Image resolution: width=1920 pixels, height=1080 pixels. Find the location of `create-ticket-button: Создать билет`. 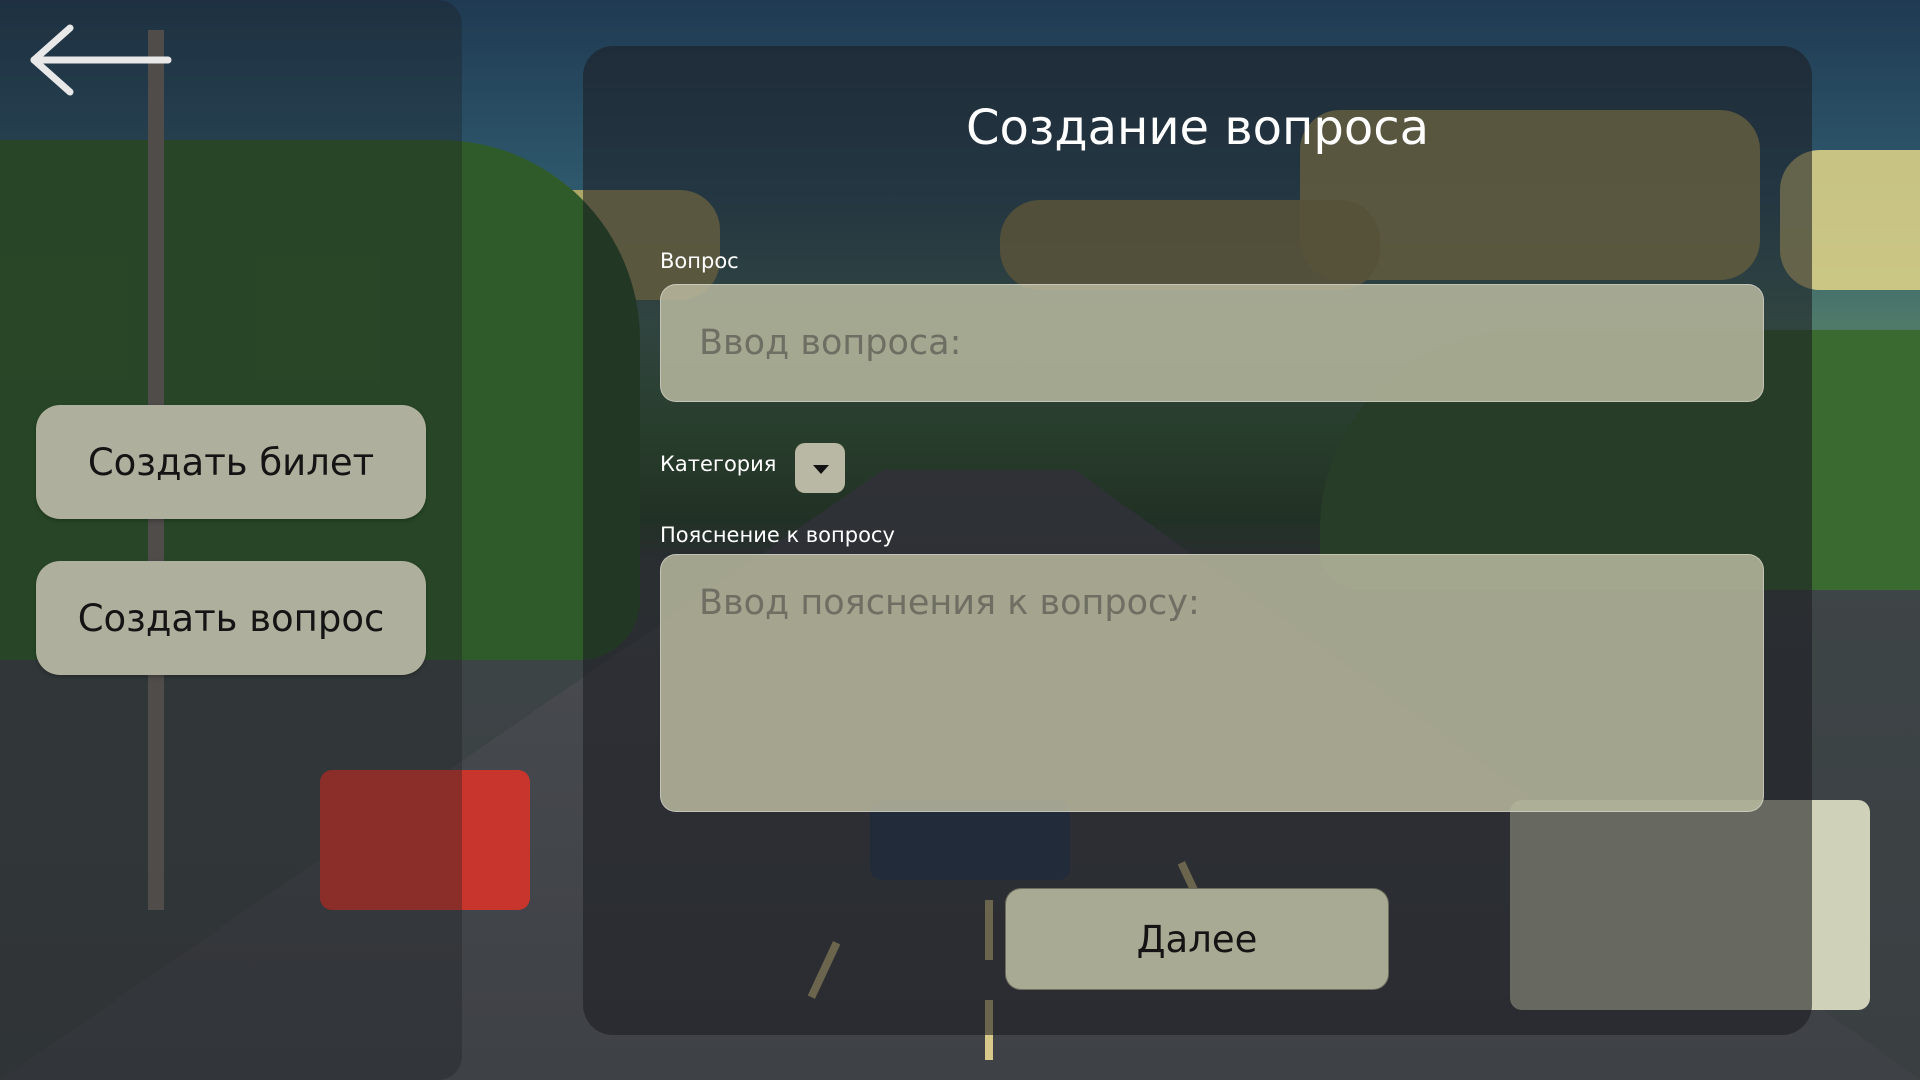

create-ticket-button: Создать билет is located at coordinates (231, 462).